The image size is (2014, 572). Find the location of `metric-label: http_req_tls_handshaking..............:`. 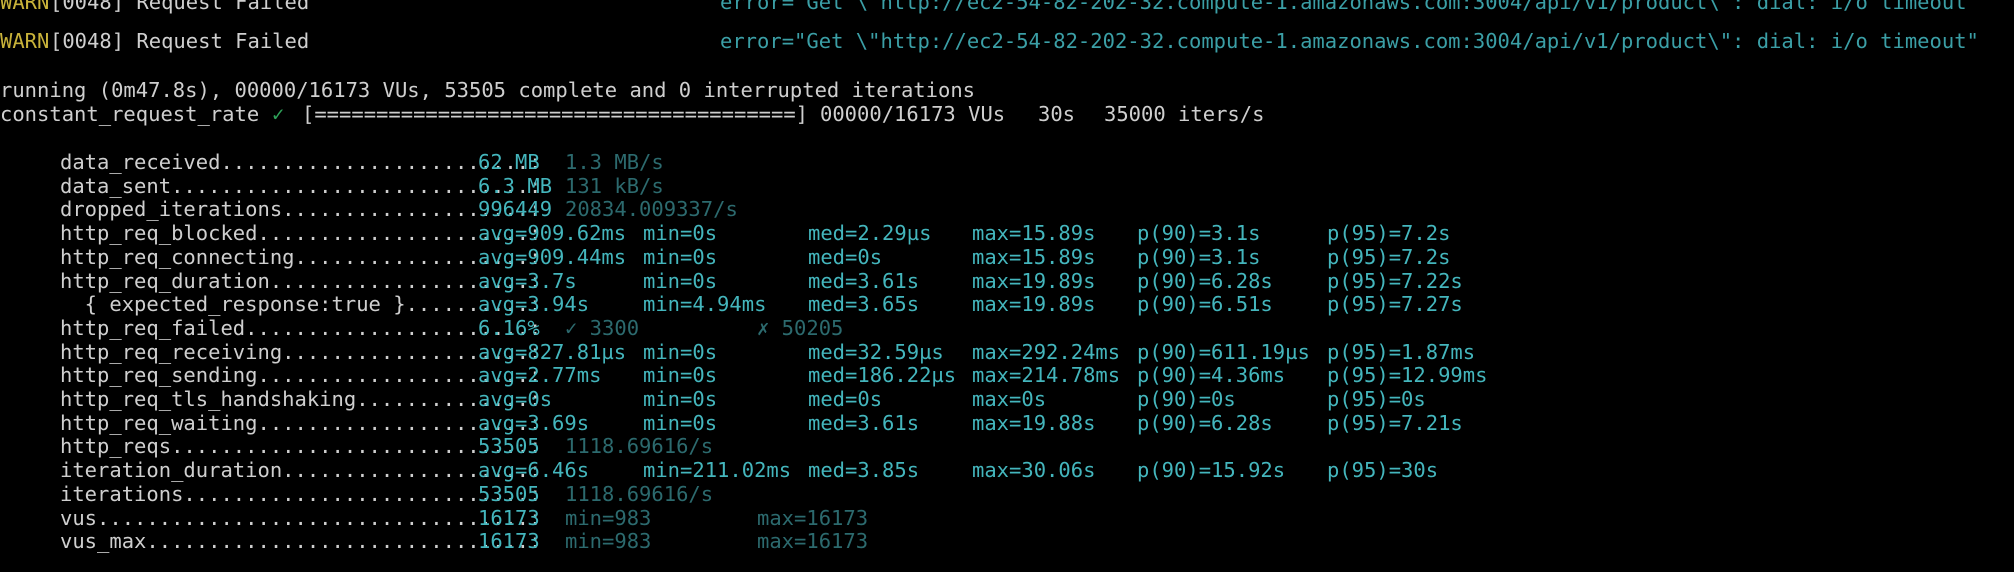

metric-label: http_req_tls_handshaking..............: is located at coordinates (301, 399).